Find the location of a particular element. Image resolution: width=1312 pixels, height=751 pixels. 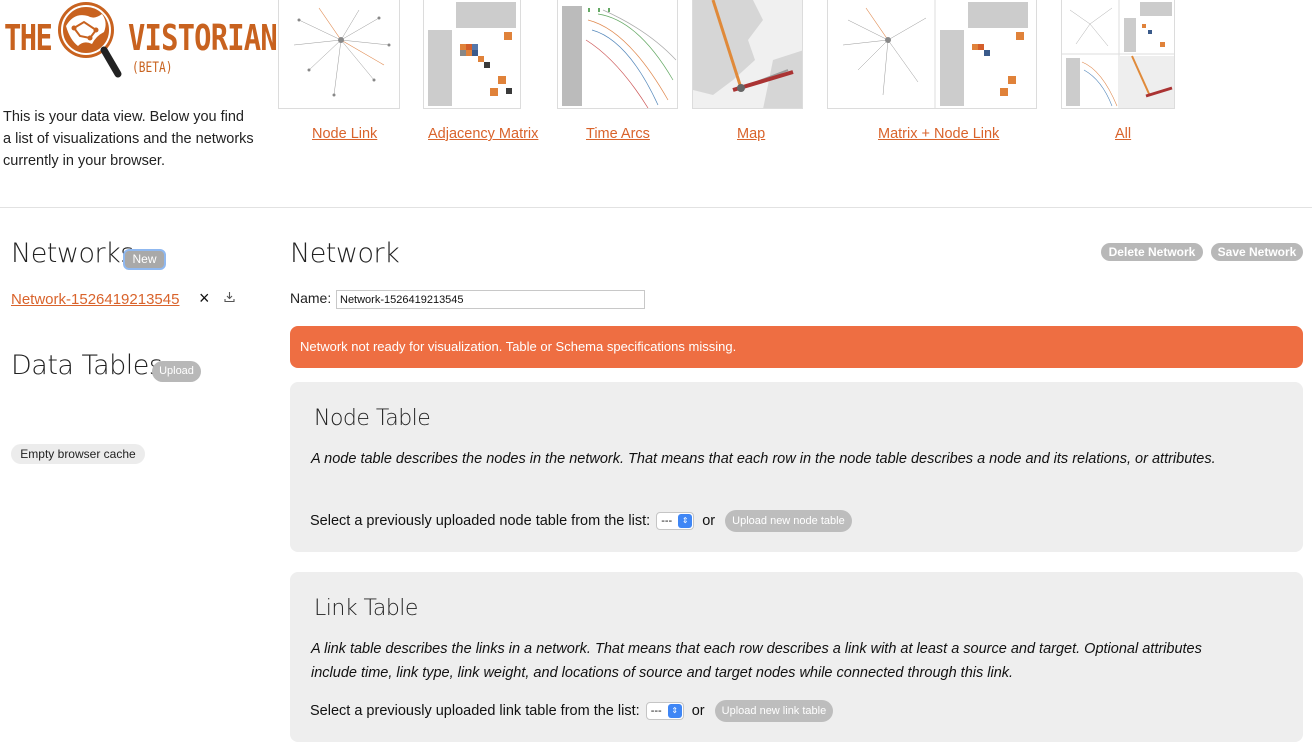

vis-link-node-link: Node Link is located at coordinates (344, 134).